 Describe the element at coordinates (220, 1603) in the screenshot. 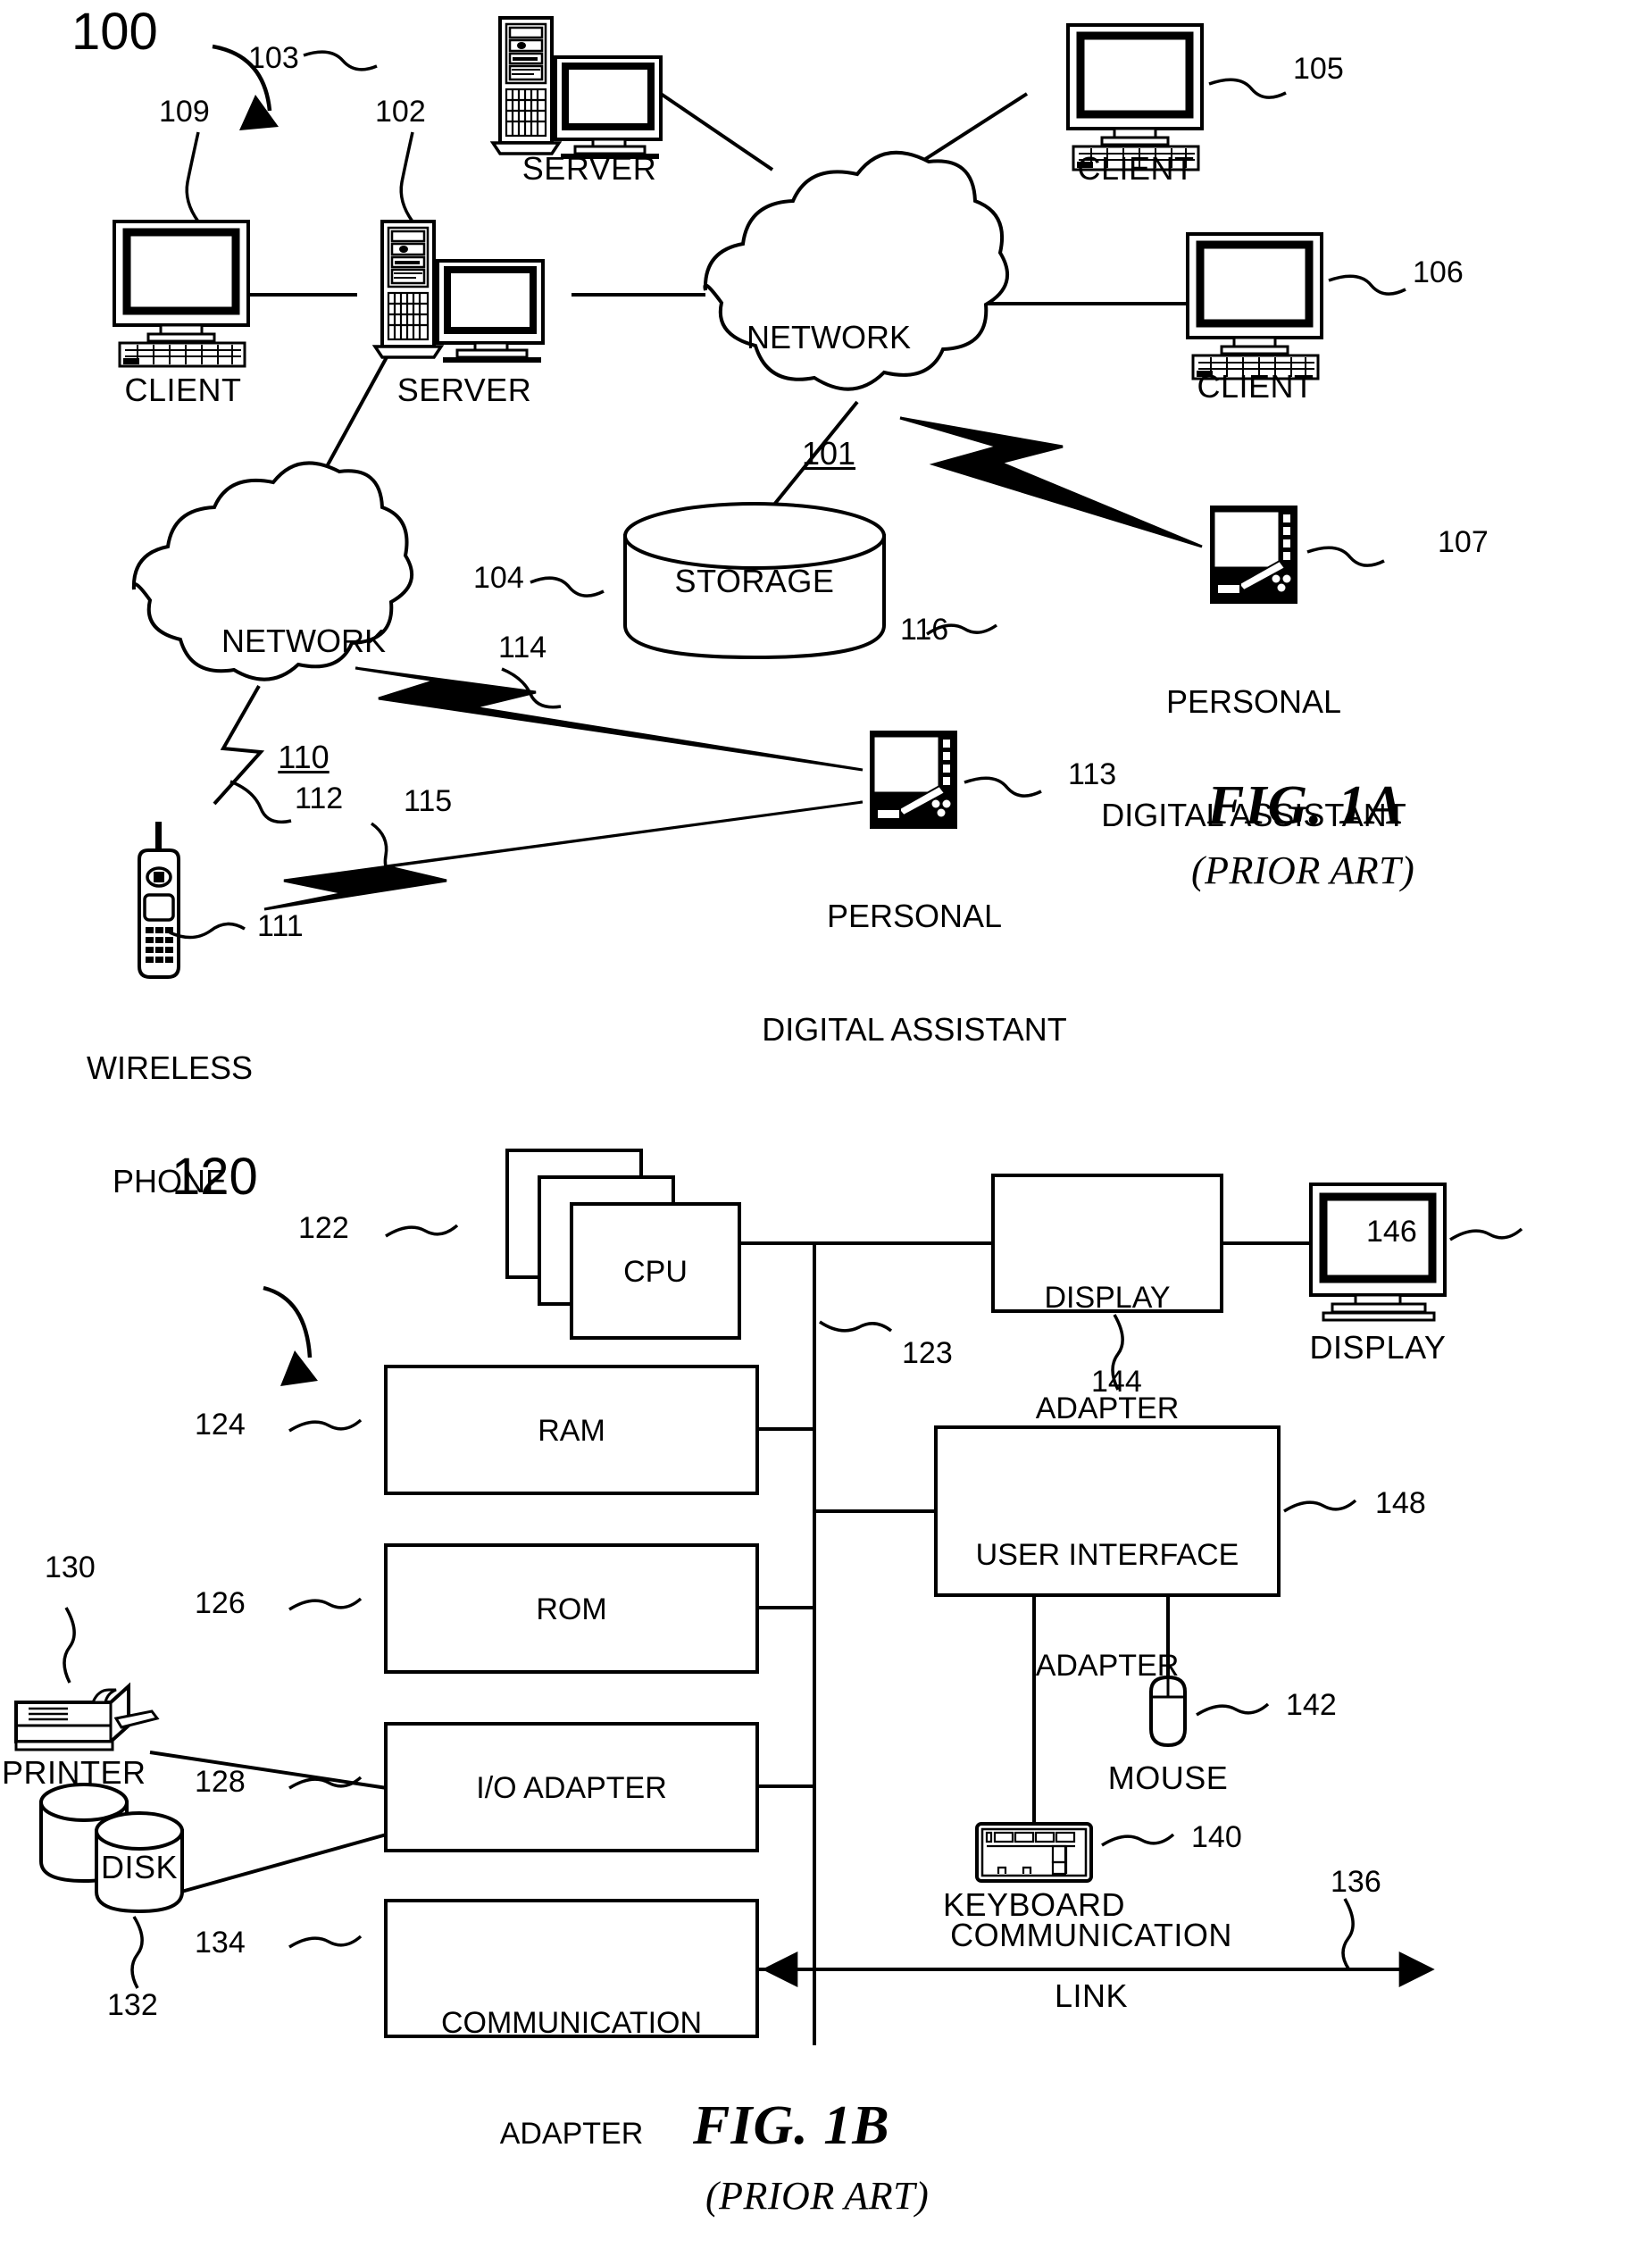

I see `ref-126: 126` at that location.